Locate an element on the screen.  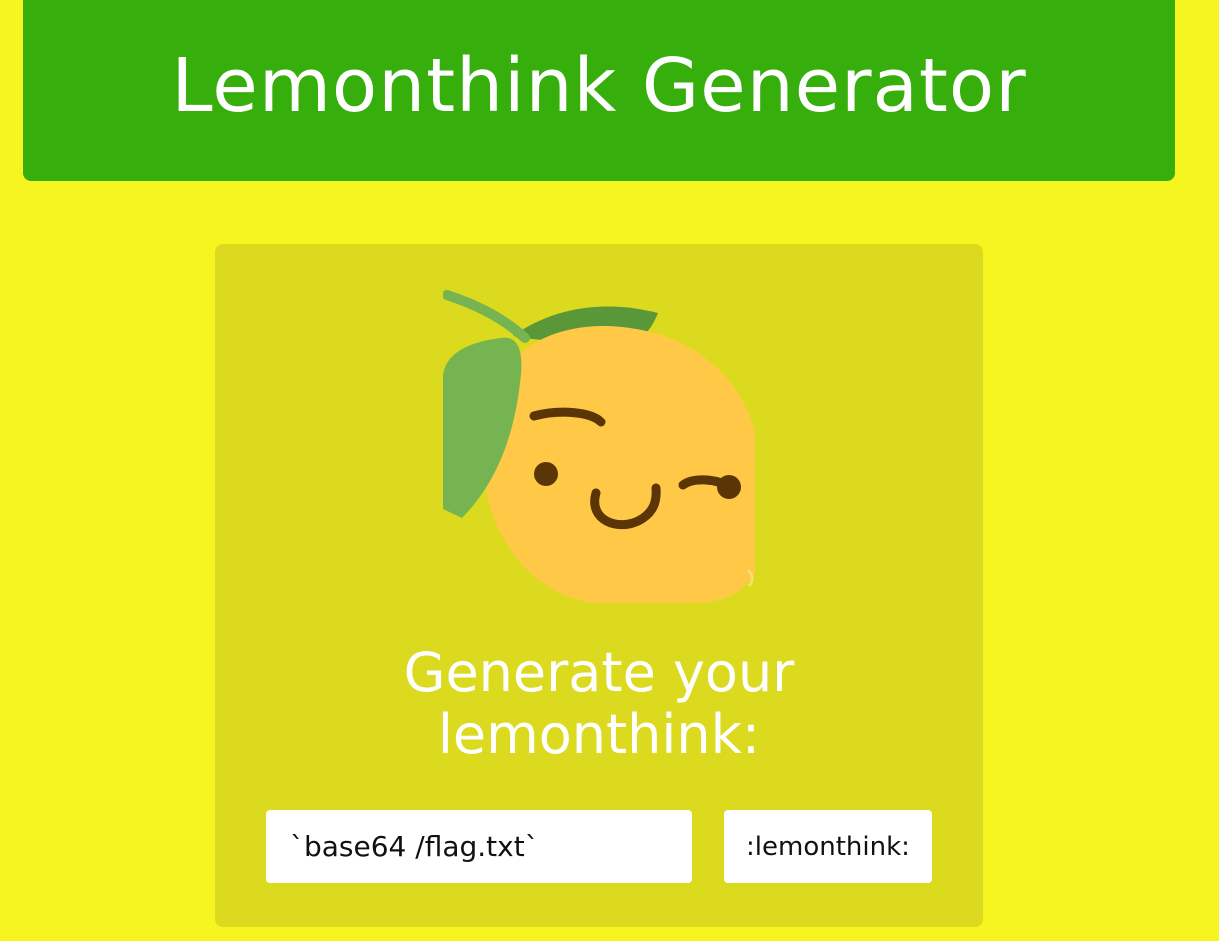
lemonthink-lemon-icon is located at coordinates (599, 447).